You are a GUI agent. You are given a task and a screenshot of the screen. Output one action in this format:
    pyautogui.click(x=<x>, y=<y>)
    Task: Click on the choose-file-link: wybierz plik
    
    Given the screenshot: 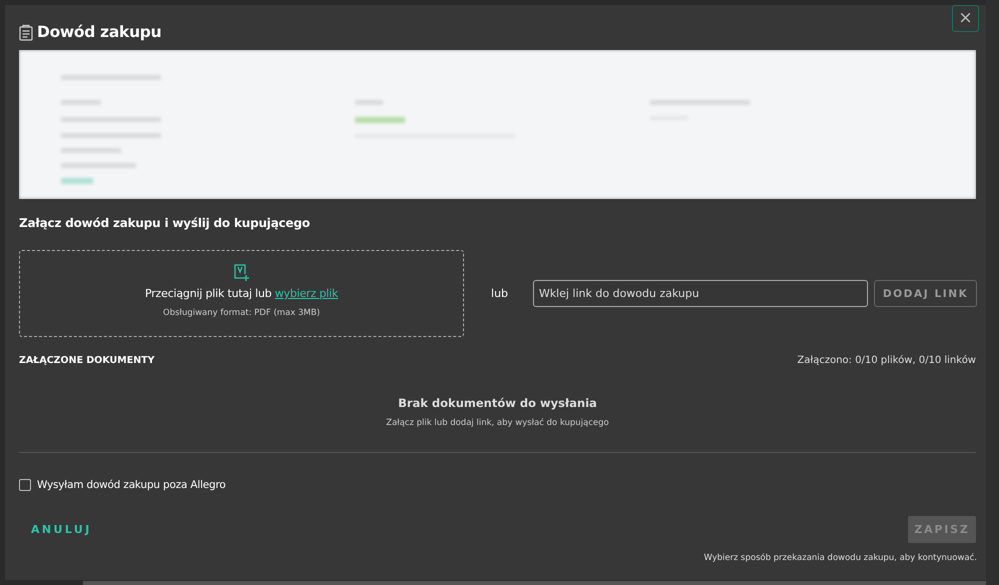 What is the action you would take?
    pyautogui.click(x=306, y=293)
    